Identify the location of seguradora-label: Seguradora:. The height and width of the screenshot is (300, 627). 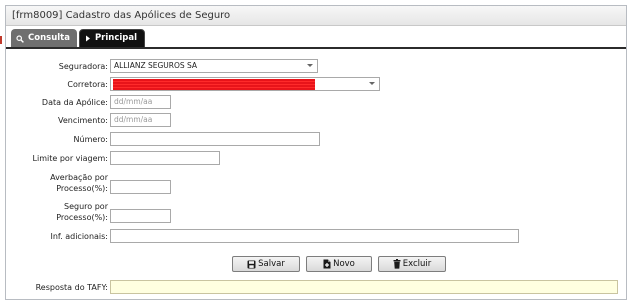
(83, 66).